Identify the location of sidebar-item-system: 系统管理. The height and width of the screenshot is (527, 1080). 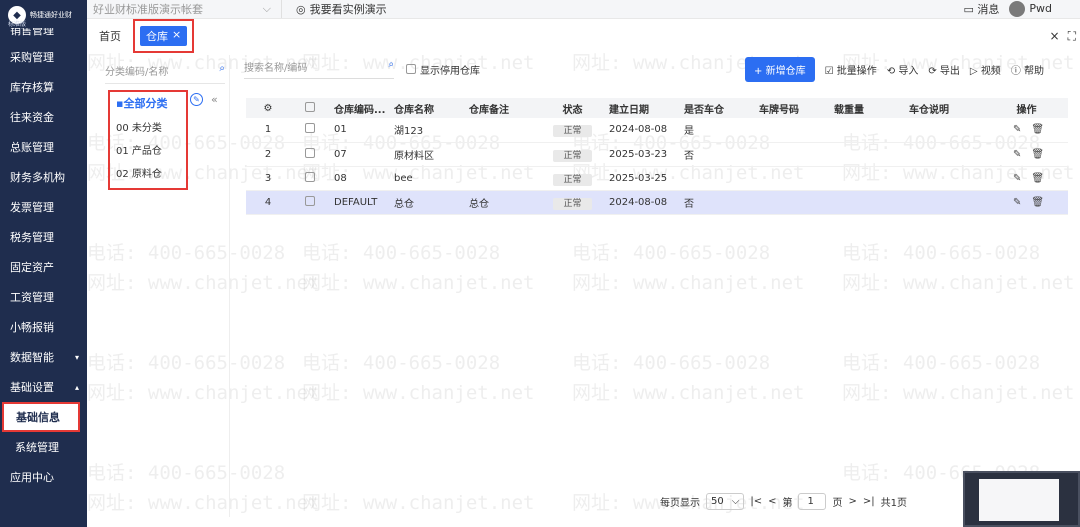
(43, 447).